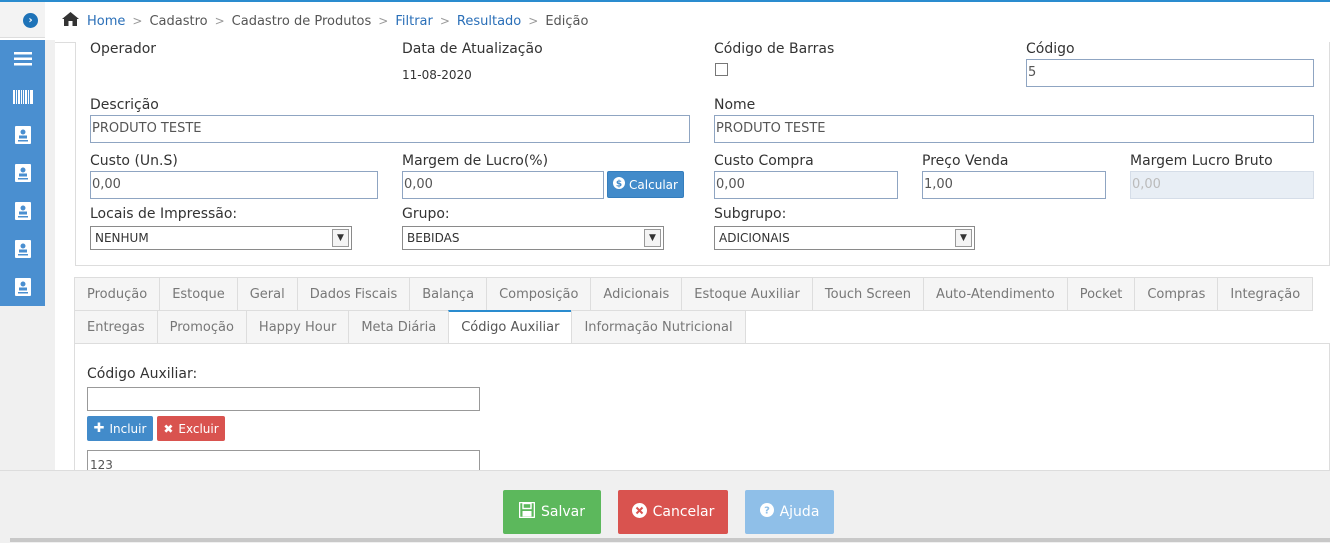  I want to click on custo-input: 0,00, so click(234, 185).